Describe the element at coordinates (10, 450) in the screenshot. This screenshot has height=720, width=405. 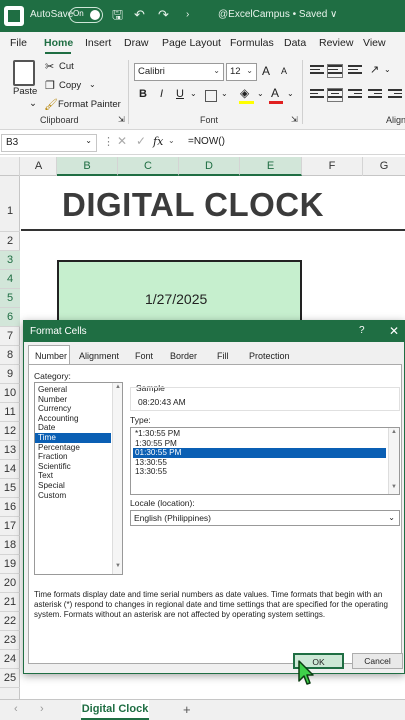
I see `row-header: 13` at that location.